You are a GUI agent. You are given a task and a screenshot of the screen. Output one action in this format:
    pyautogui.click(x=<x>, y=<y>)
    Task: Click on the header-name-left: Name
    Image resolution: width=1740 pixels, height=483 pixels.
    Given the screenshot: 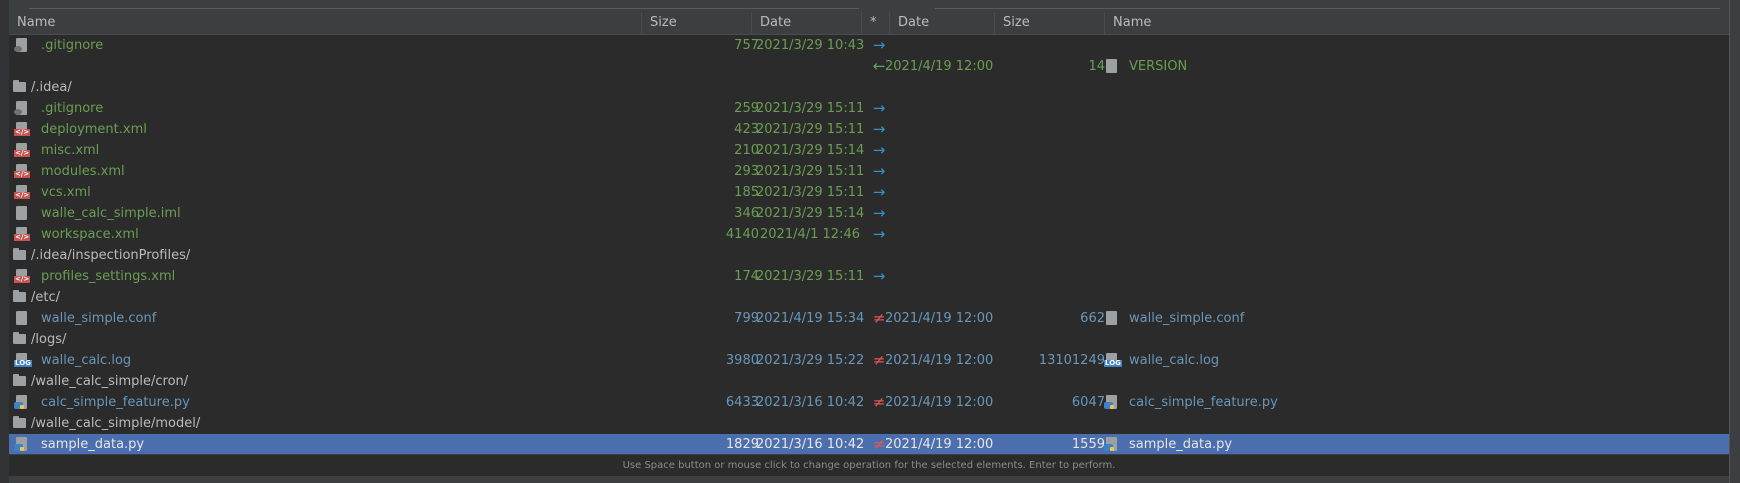 What is the action you would take?
    pyautogui.click(x=325, y=23)
    